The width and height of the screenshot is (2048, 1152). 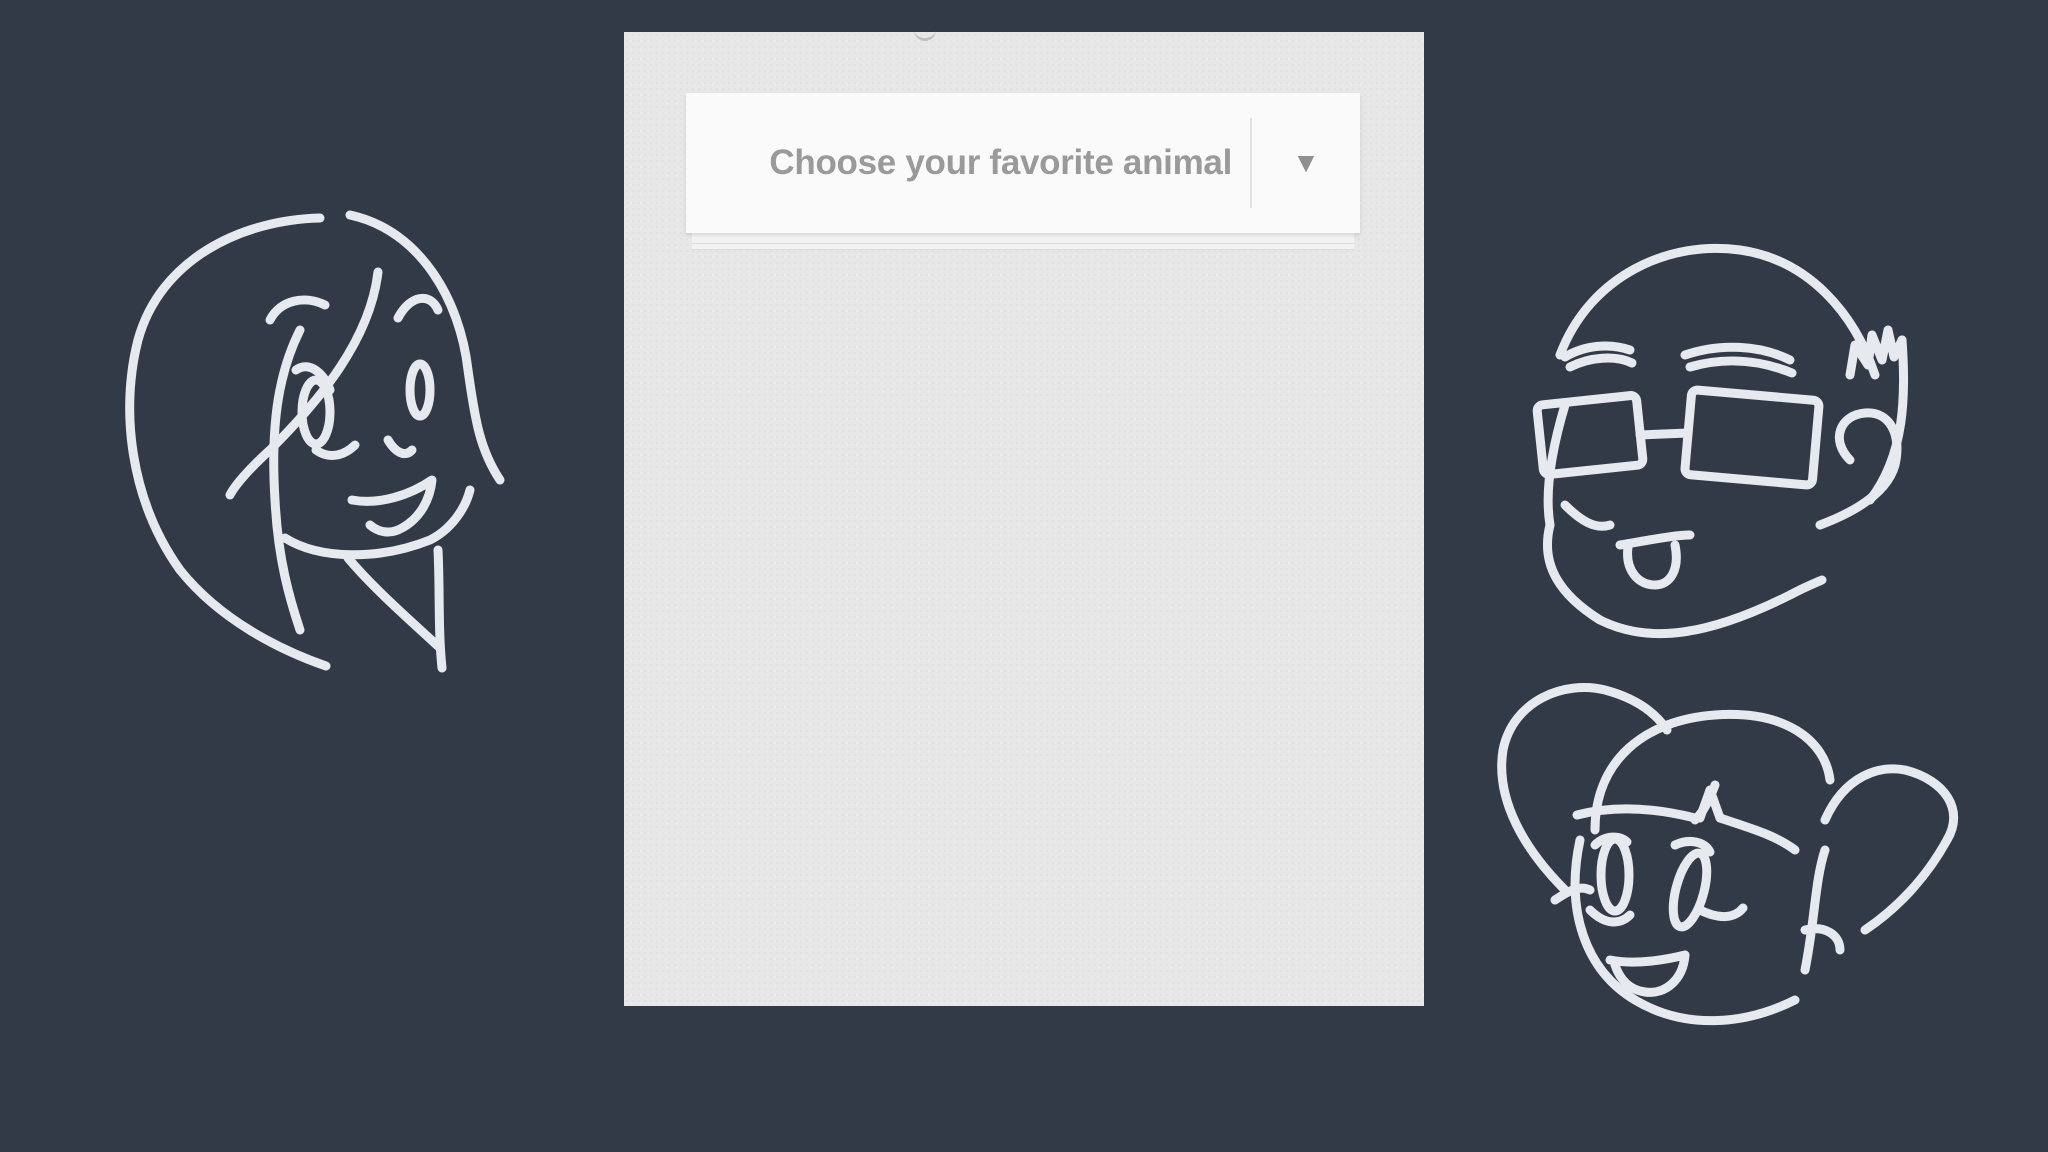 What do you see at coordinates (1000, 162) in the screenshot?
I see `dropdown-selected-label: Choose your favorite animal` at bounding box center [1000, 162].